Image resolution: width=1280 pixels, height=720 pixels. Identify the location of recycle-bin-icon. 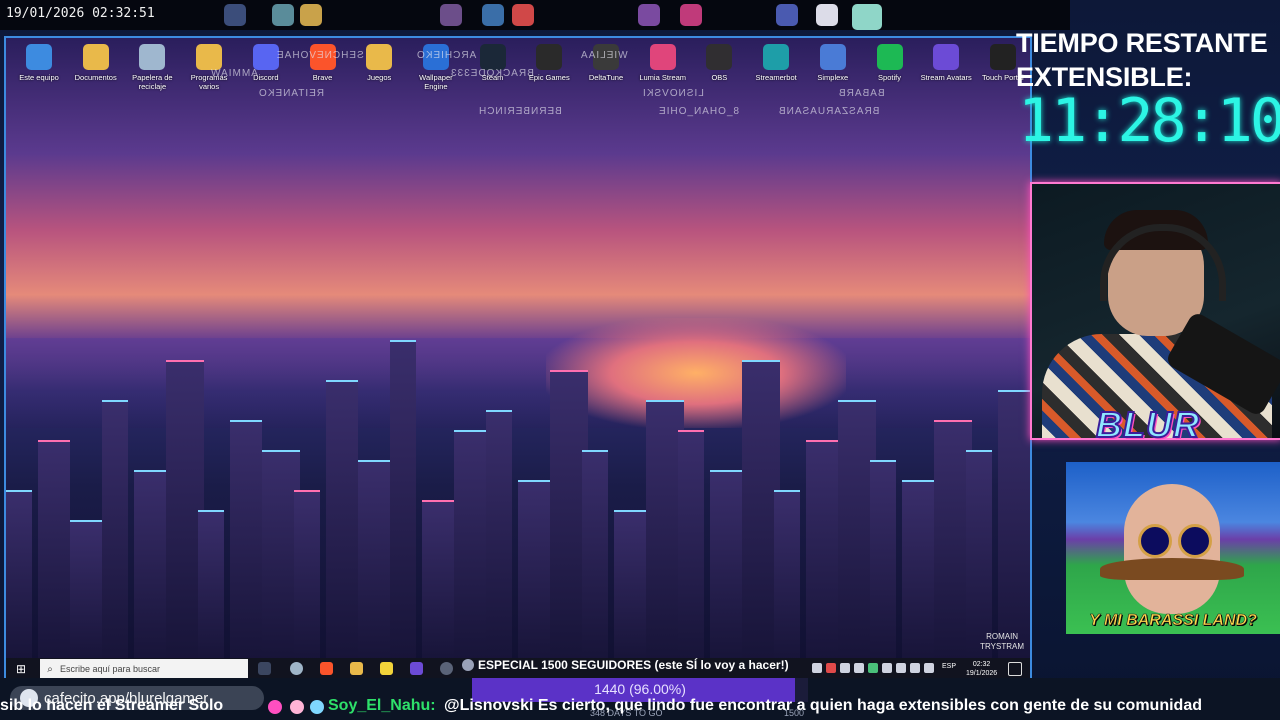
(152, 57).